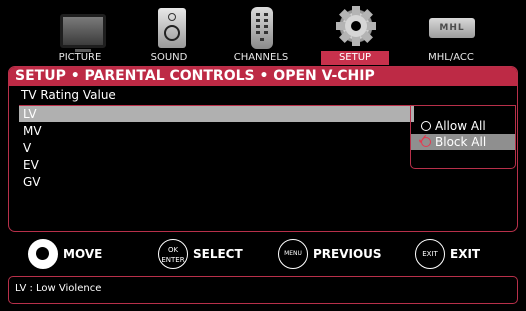 The height and width of the screenshot is (311, 526). I want to click on gear-icon, so click(356, 26).